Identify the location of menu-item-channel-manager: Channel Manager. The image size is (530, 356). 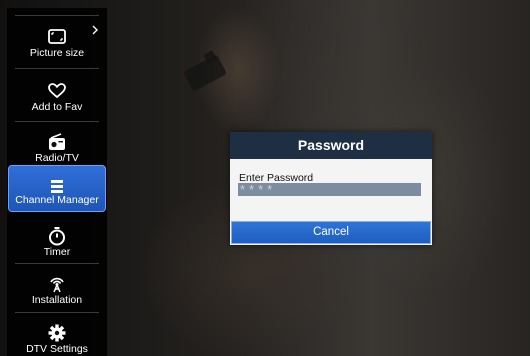
(57, 188).